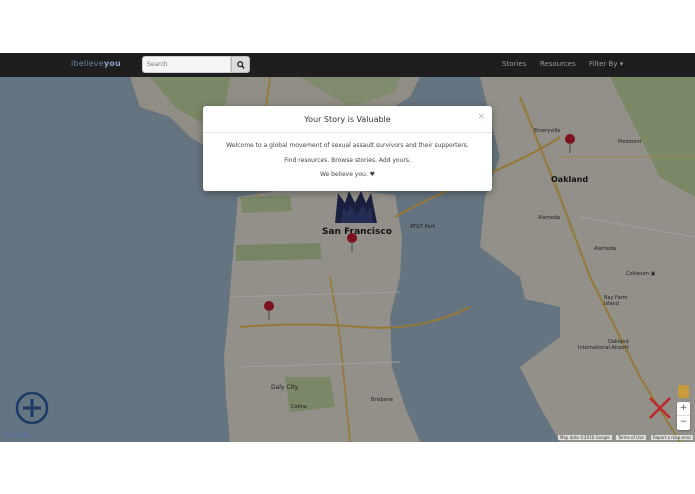 Image resolution: width=695 pixels, height=494 pixels. I want to click on clear-filter-x-icon, so click(660, 408).